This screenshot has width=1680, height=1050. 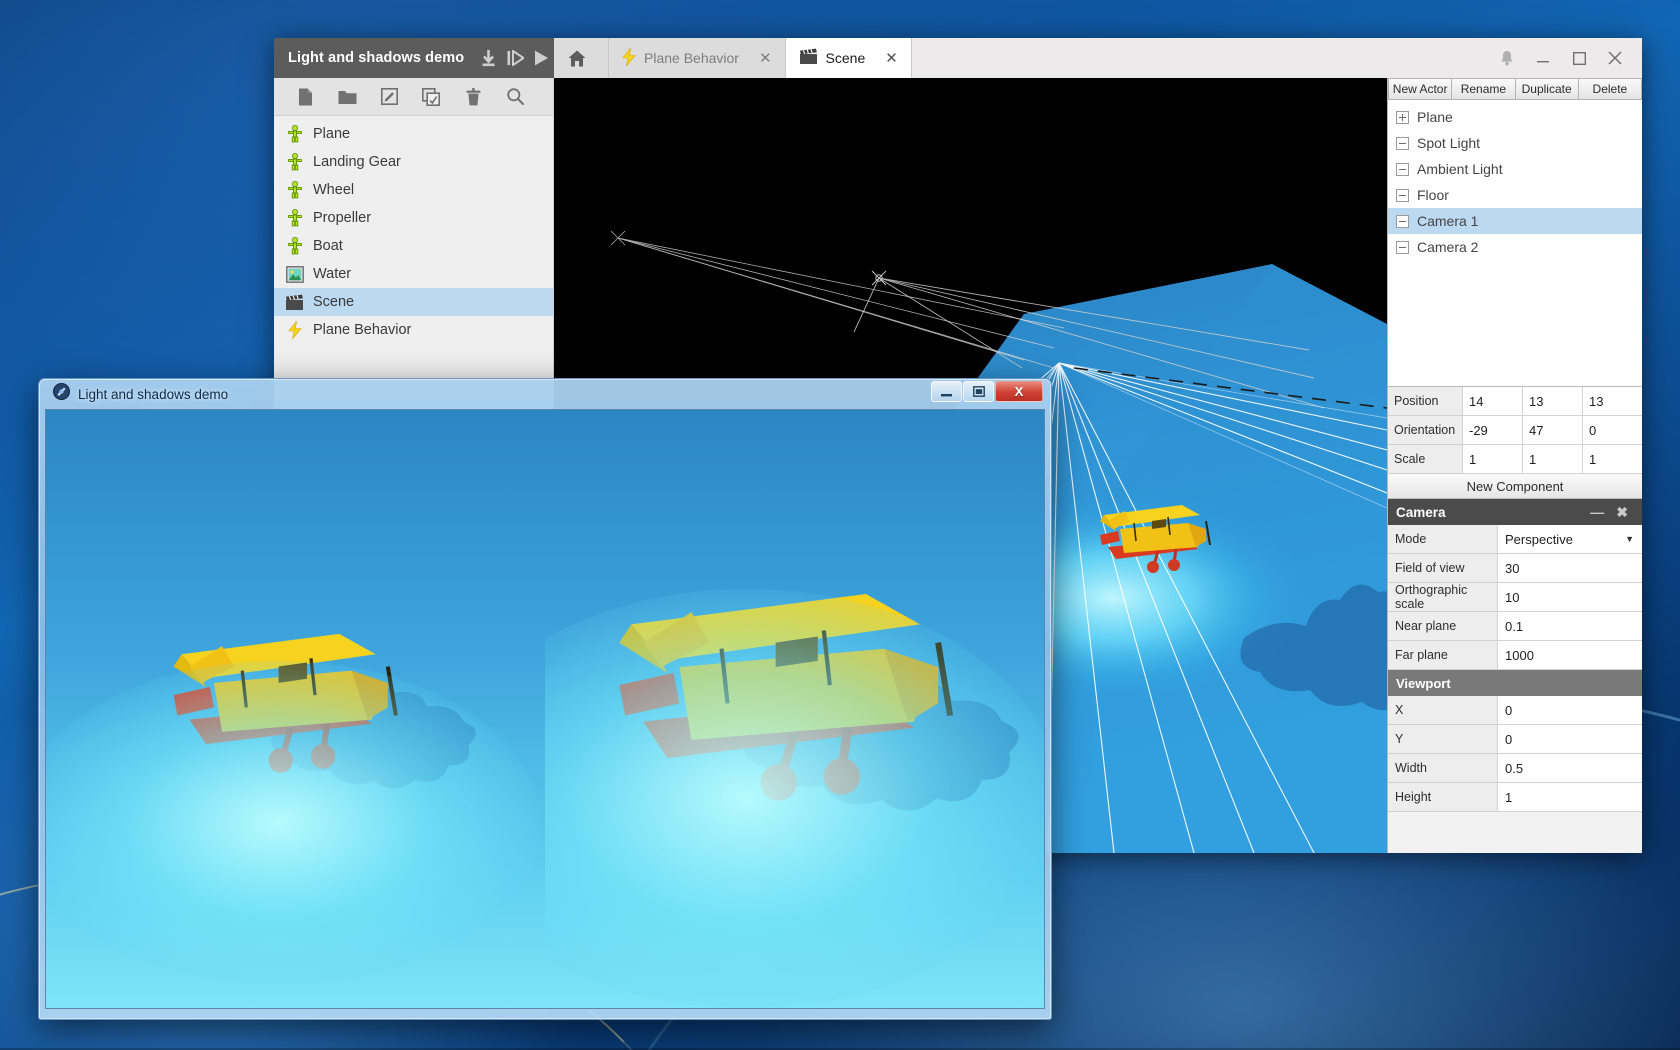 I want to click on scale-y-field: 1, so click(x=1553, y=459).